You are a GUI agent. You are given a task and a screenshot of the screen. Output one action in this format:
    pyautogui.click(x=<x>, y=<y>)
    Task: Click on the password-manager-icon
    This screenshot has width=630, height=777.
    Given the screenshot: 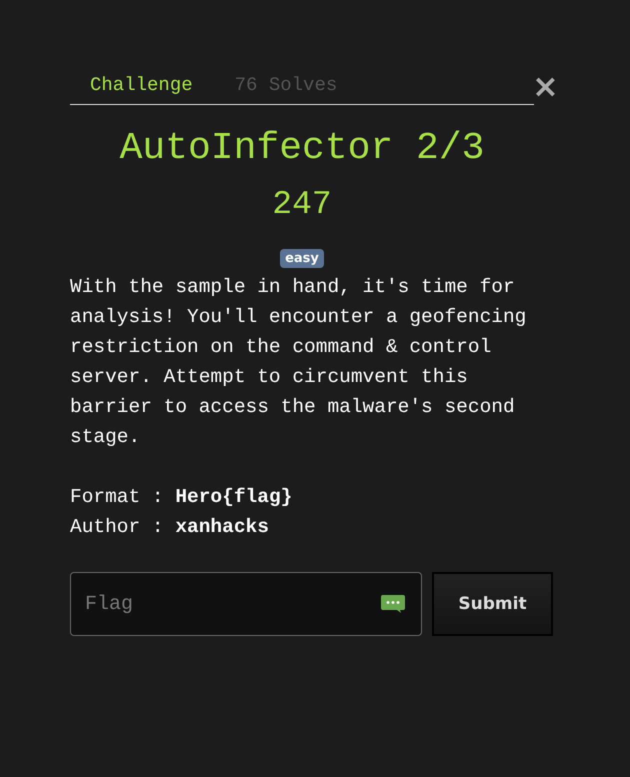 What is the action you would take?
    pyautogui.click(x=393, y=604)
    